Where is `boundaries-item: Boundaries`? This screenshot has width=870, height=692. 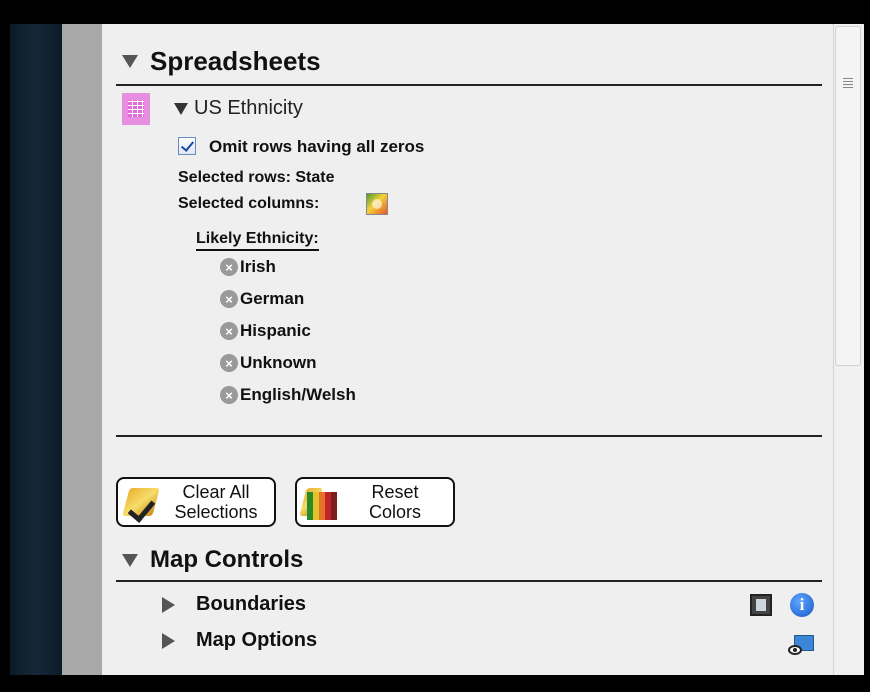 boundaries-item: Boundaries is located at coordinates (234, 604).